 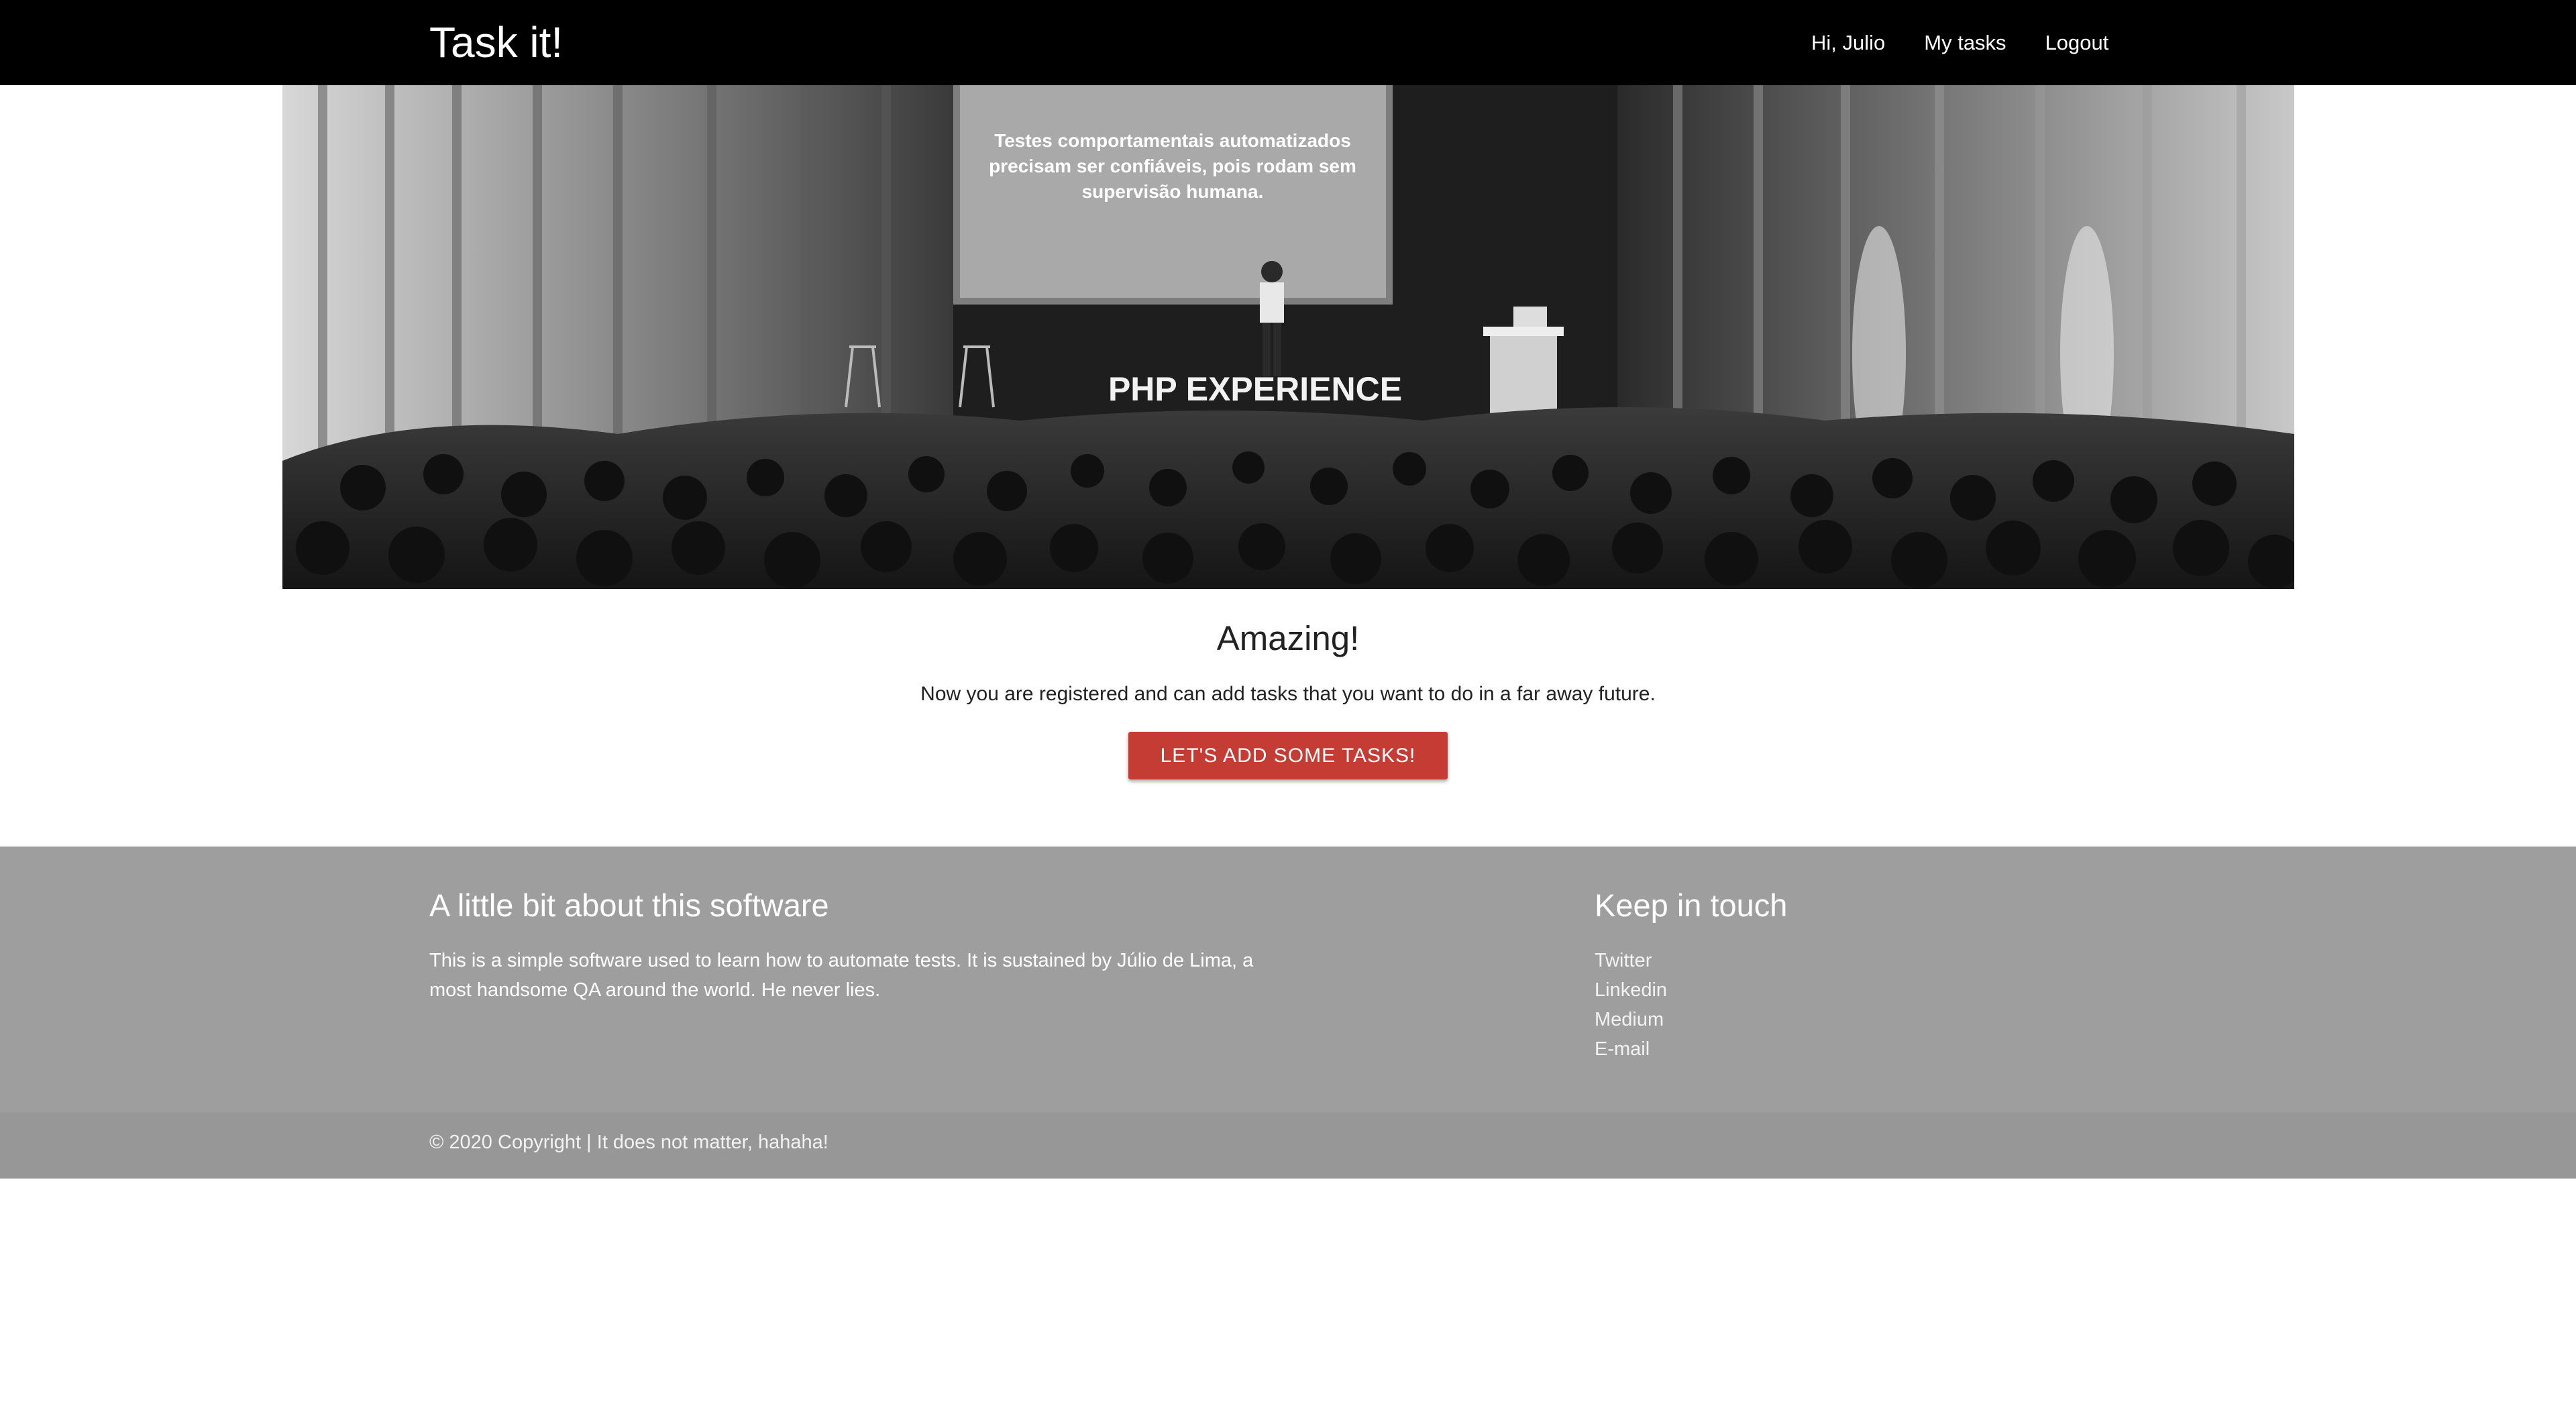 I want to click on email-link: E-mail, so click(x=1631, y=1049).